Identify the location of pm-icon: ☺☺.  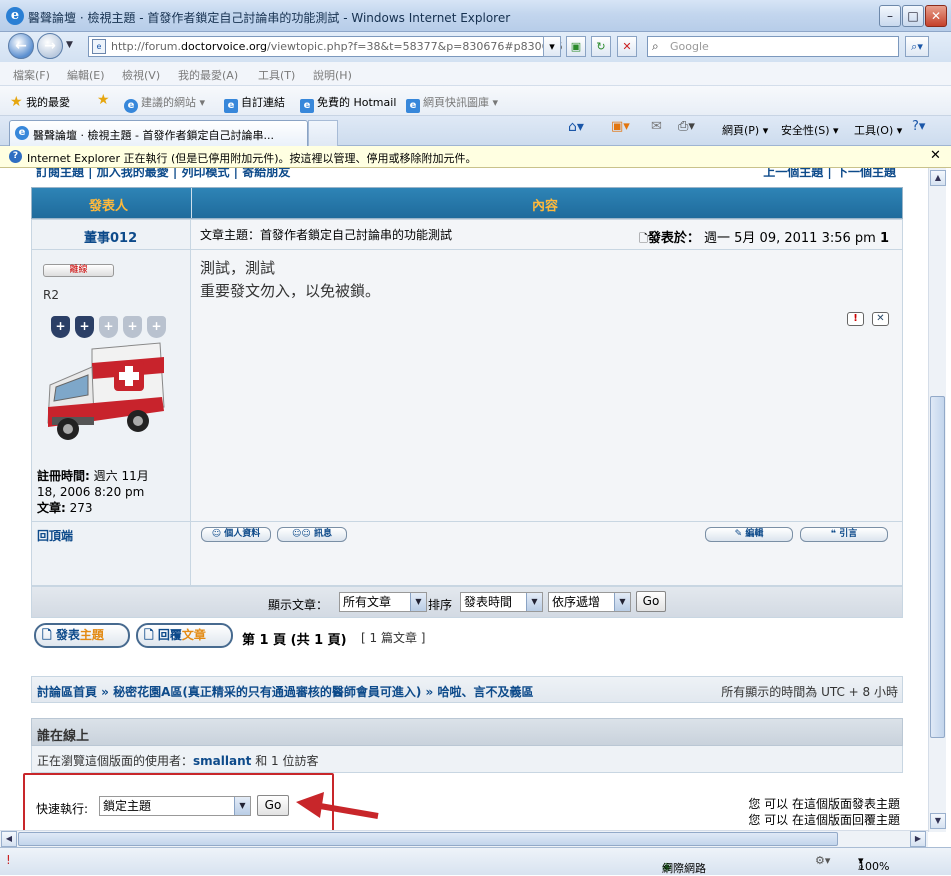
(301, 534).